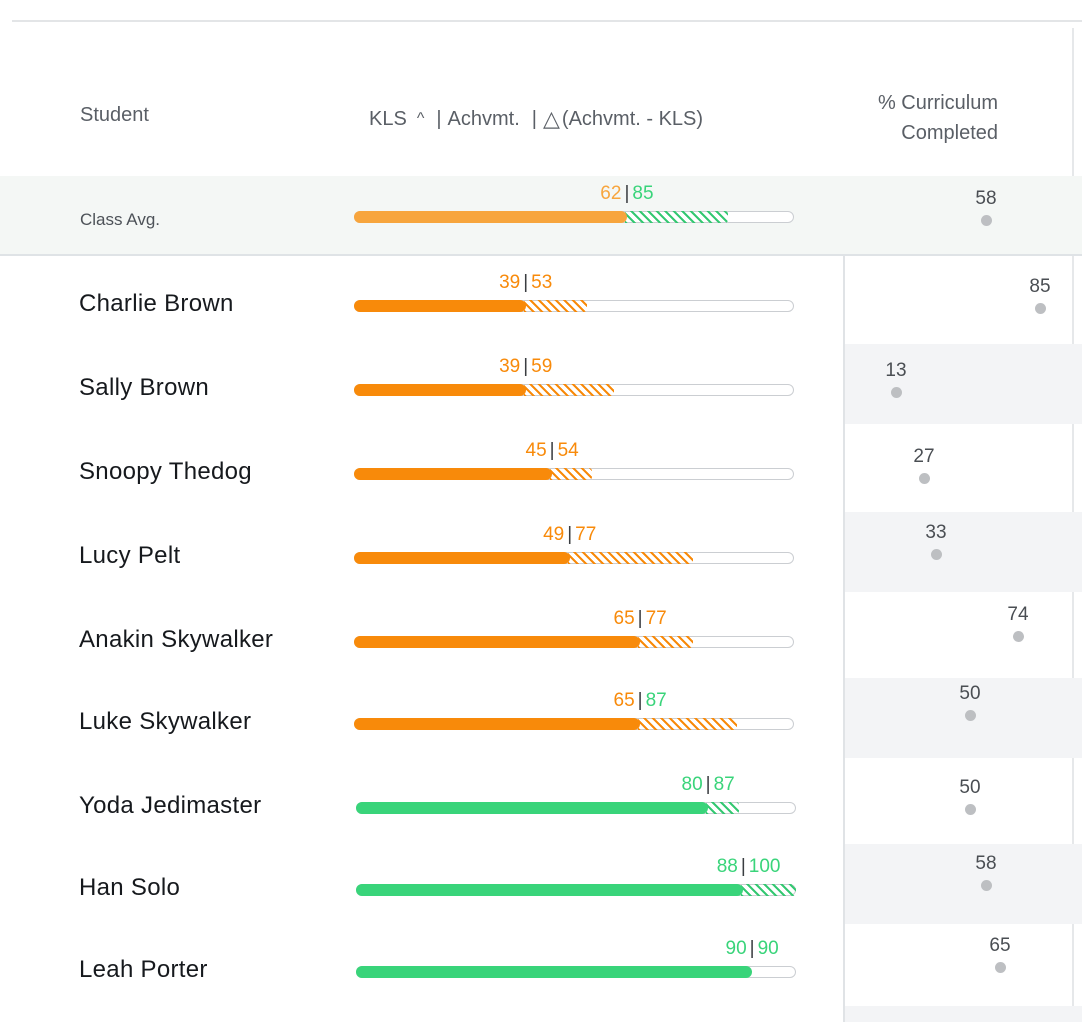 This screenshot has width=1082, height=1022. Describe the element at coordinates (176, 640) in the screenshot. I see `student-name: Anakin Skywalker` at that location.